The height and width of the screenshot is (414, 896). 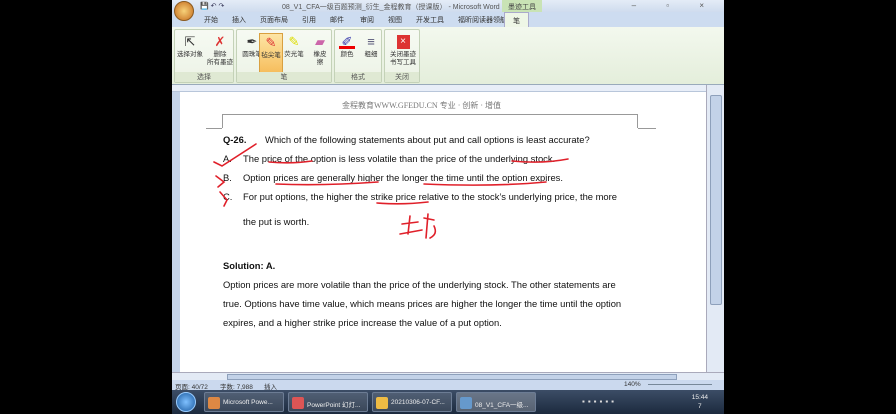 I want to click on zoom-level: 140%, so click(x=632, y=384).